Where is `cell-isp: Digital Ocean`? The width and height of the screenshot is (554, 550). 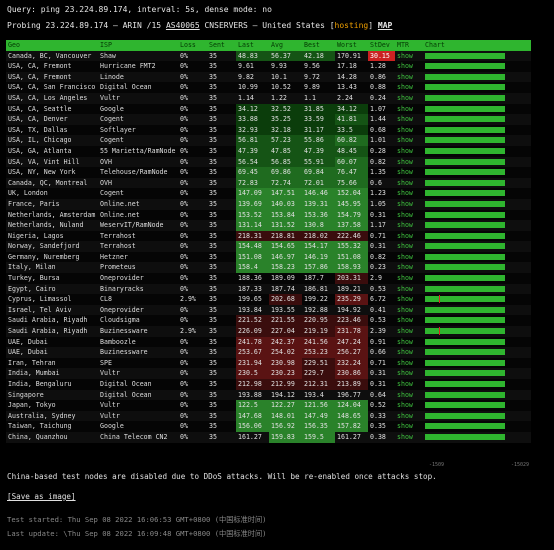
cell-isp: Digital Ocean is located at coordinates (126, 87).